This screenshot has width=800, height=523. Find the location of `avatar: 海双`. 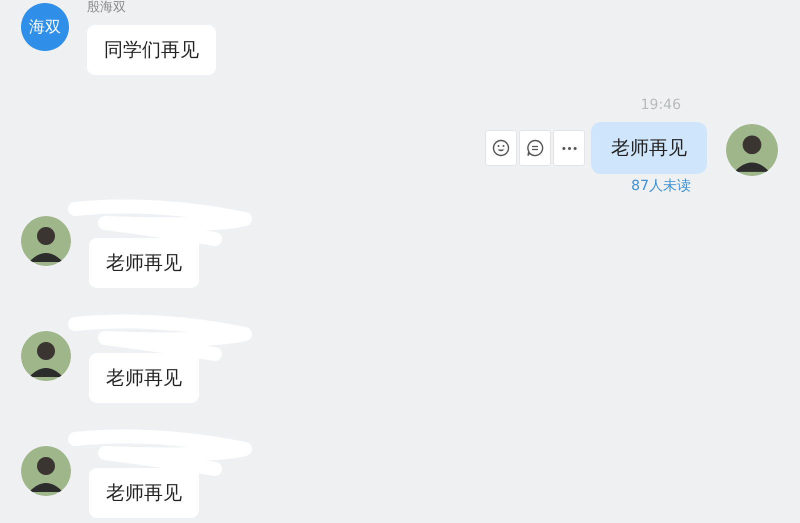

avatar: 海双 is located at coordinates (45, 27).